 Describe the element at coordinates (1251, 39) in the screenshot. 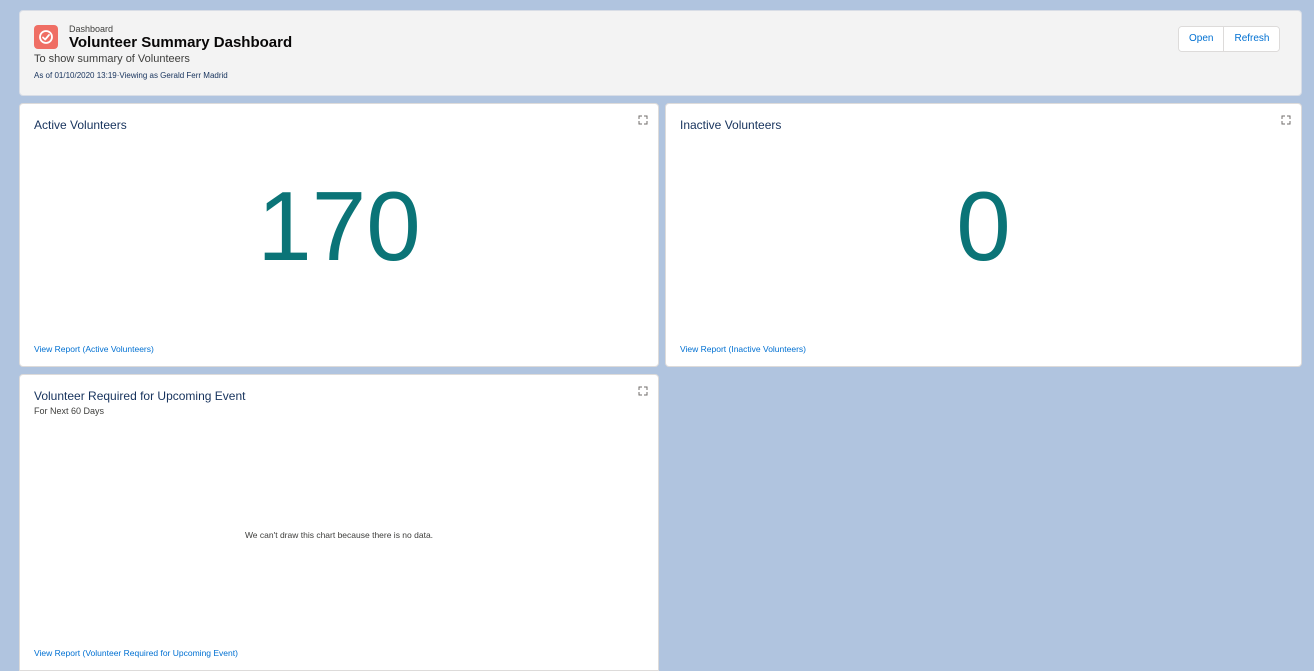

I see `refresh-button: Refresh` at that location.